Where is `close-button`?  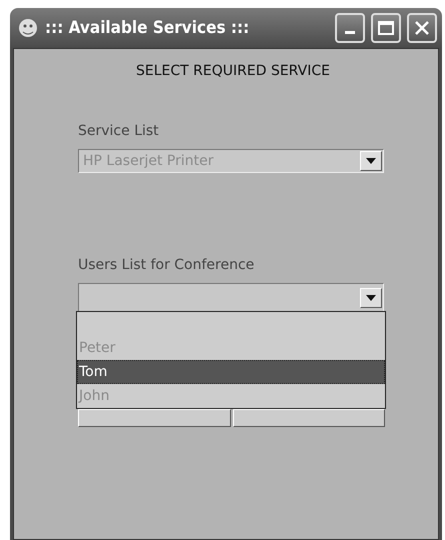
close-button is located at coordinates (422, 28).